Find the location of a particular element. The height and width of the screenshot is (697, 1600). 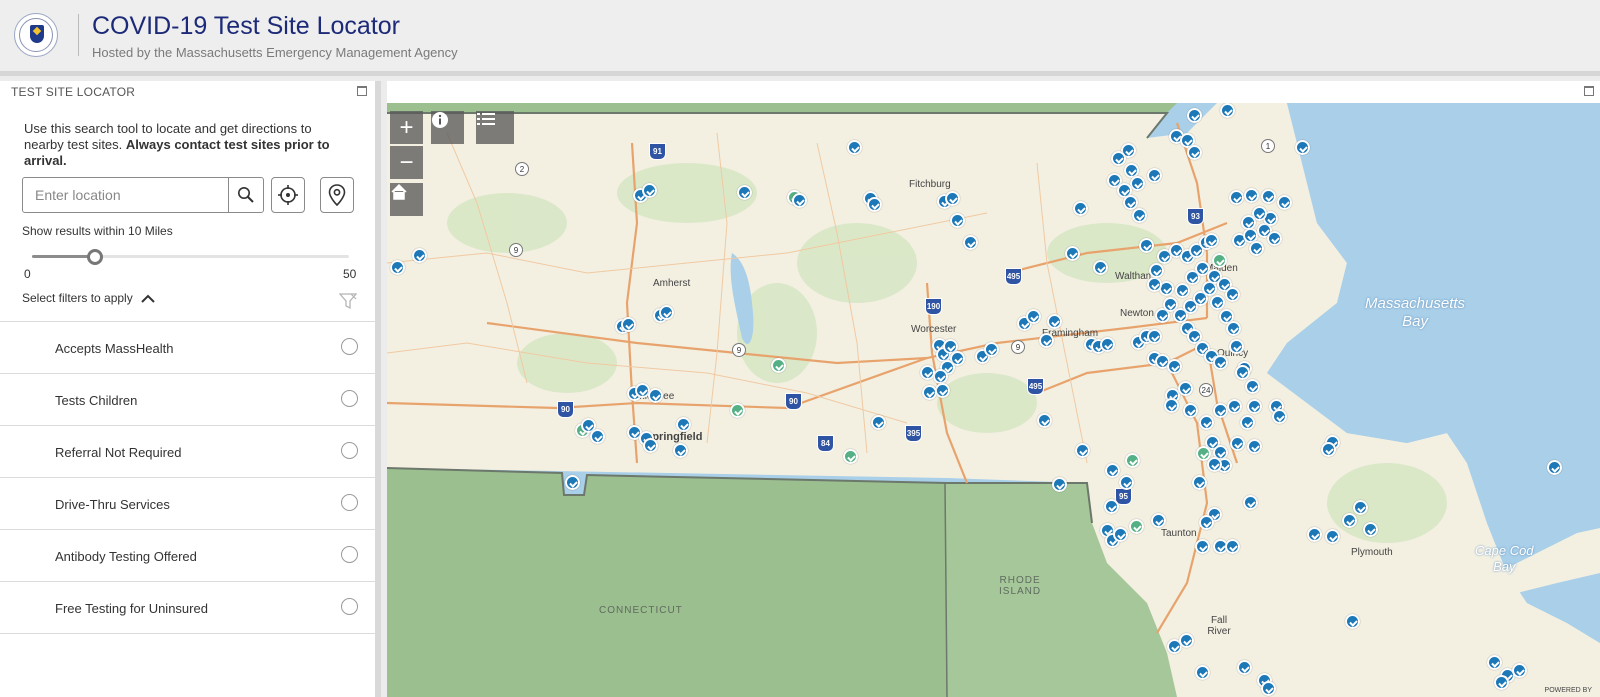

filter-row-tests-children: Tests Children is located at coordinates (187, 400).